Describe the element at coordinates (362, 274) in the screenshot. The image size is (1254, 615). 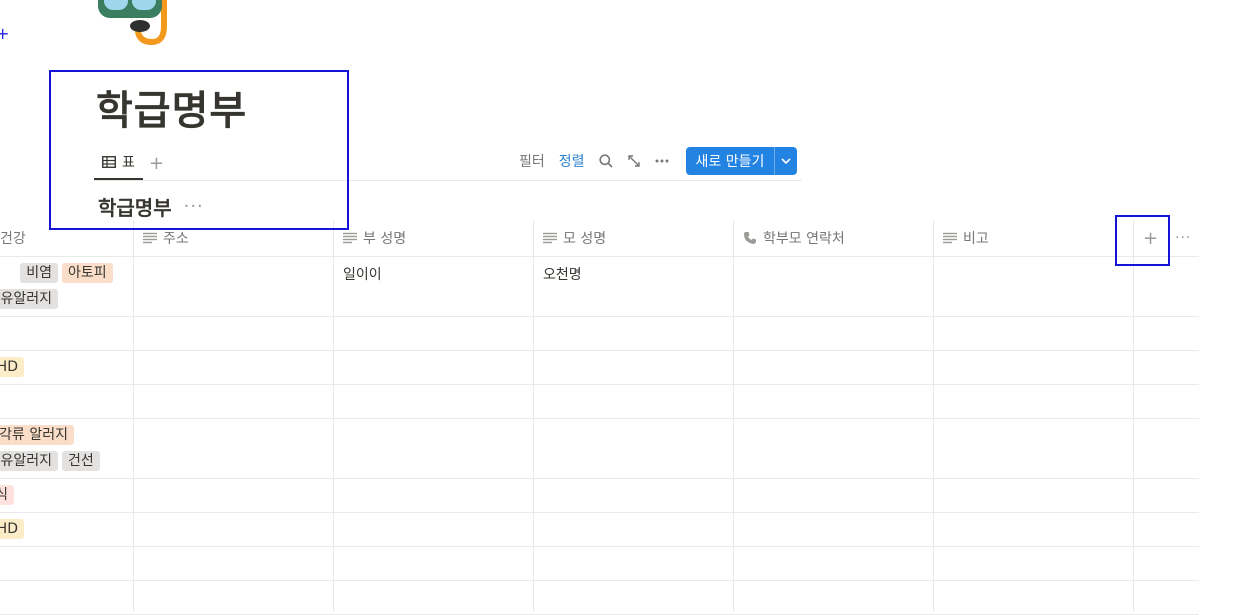
I see `father-name-cell: 일이이` at that location.